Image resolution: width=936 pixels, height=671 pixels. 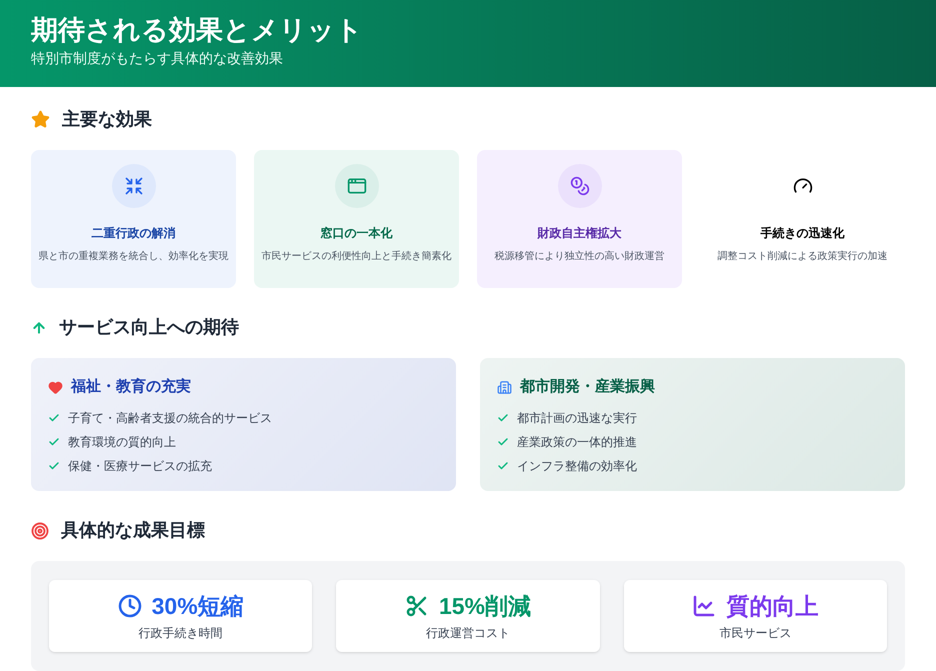 What do you see at coordinates (755, 633) in the screenshot?
I see `target-label: 市民サービス` at bounding box center [755, 633].